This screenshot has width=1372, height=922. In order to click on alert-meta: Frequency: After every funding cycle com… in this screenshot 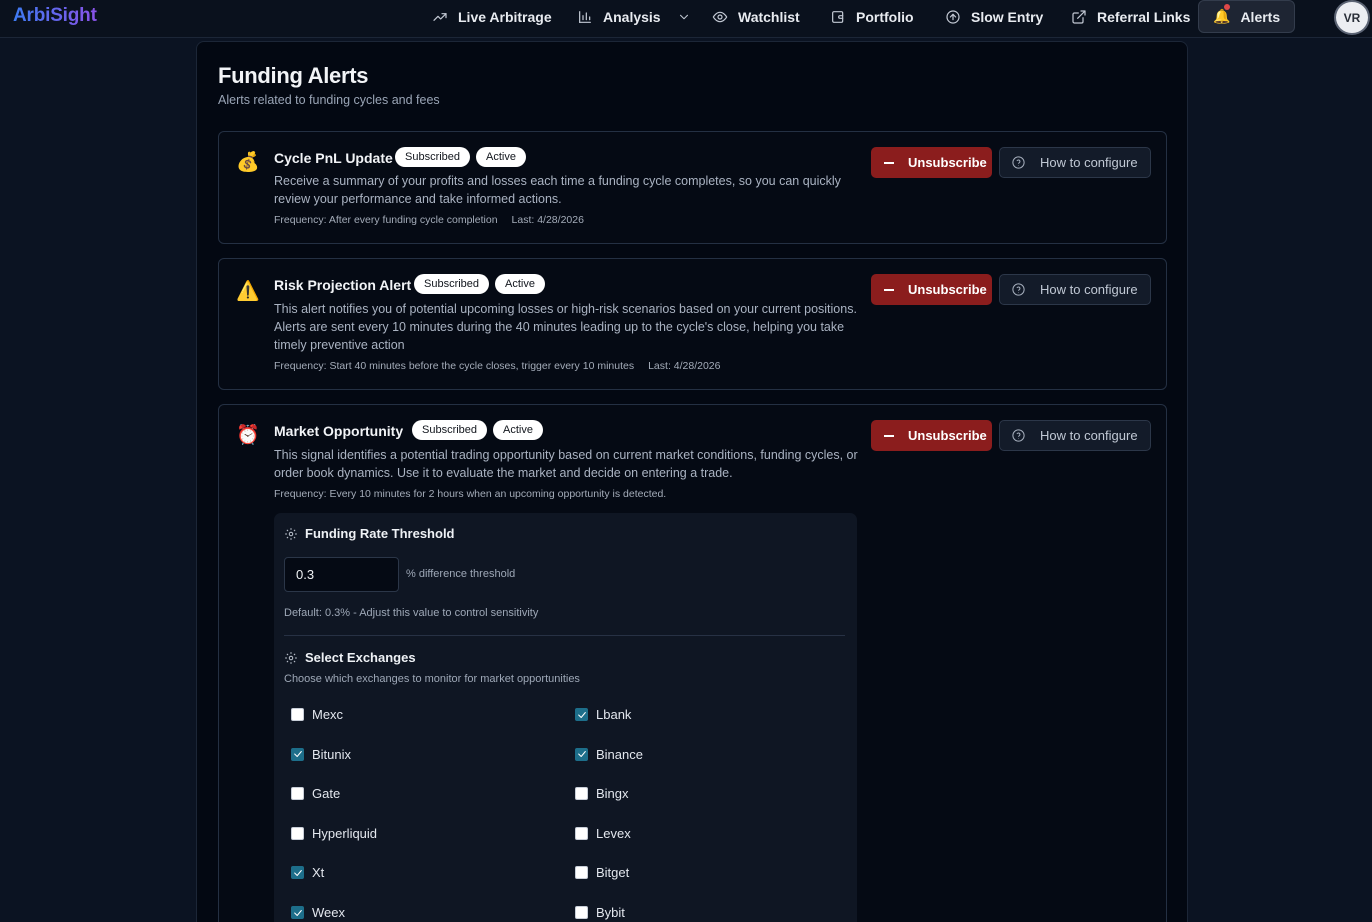, I will do `click(429, 220)`.